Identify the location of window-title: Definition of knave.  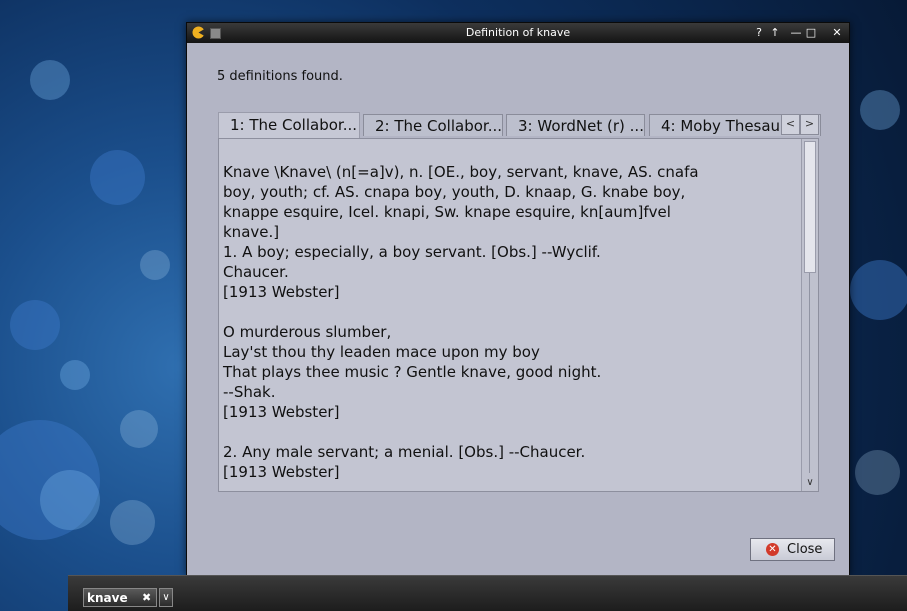
(518, 32).